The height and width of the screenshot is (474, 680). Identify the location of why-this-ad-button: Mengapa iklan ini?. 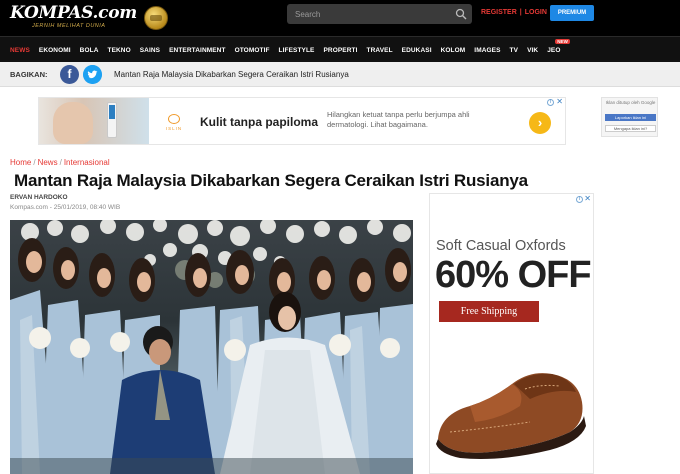
(630, 128).